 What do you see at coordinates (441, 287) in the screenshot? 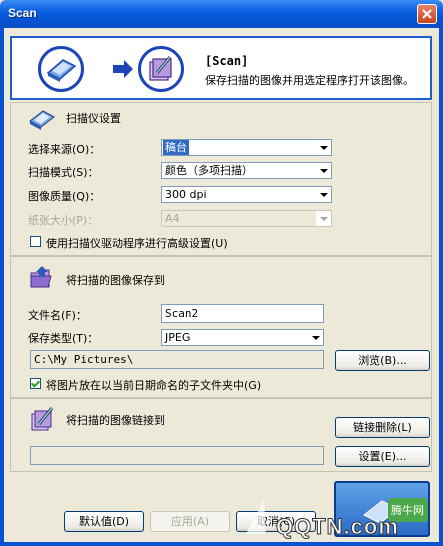
I see `window-frame-right` at bounding box center [441, 287].